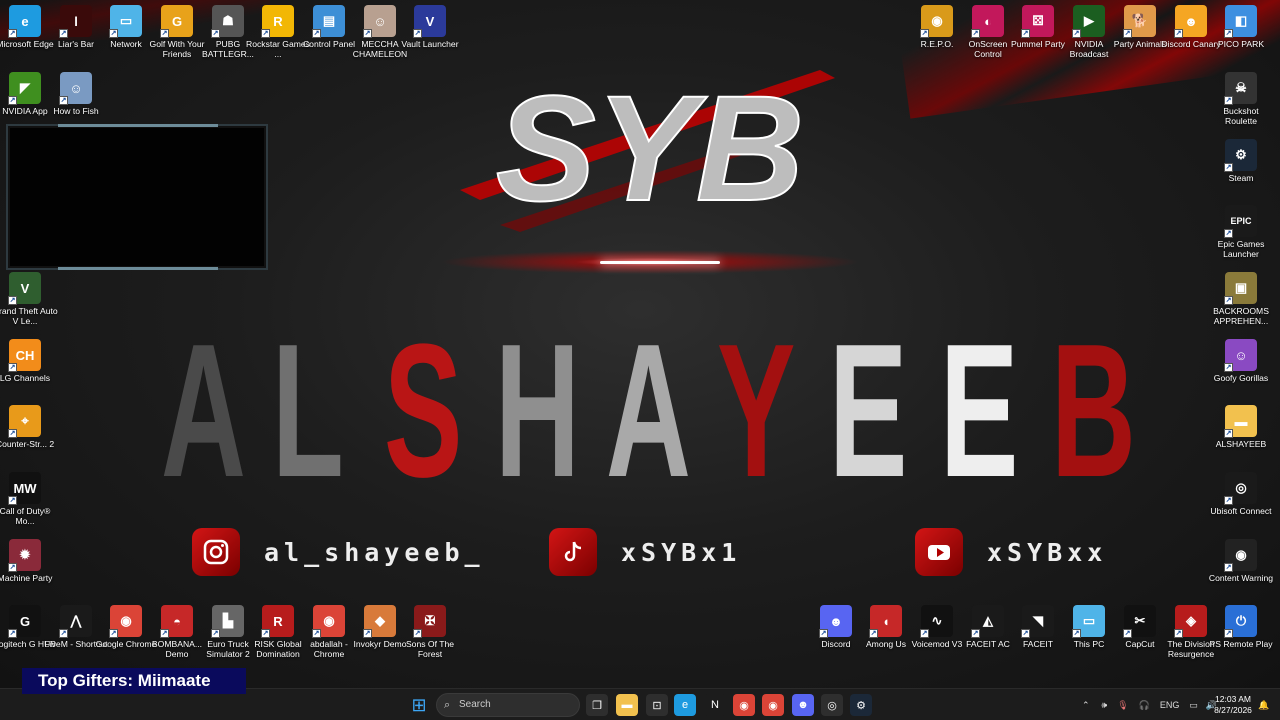  Describe the element at coordinates (76, 94) in the screenshot. I see `desktop-shortcut: ☺ ↗ How to Fish` at that location.